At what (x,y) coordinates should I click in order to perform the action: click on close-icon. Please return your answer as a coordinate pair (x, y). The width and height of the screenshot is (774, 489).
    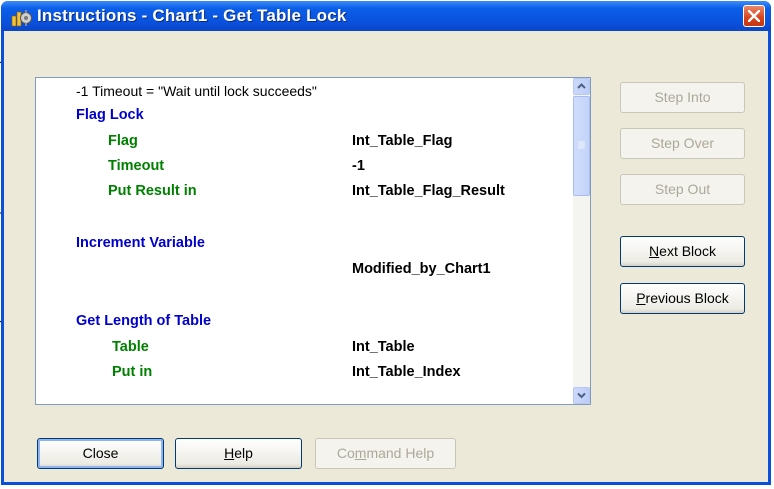
    Looking at the image, I should click on (754, 16).